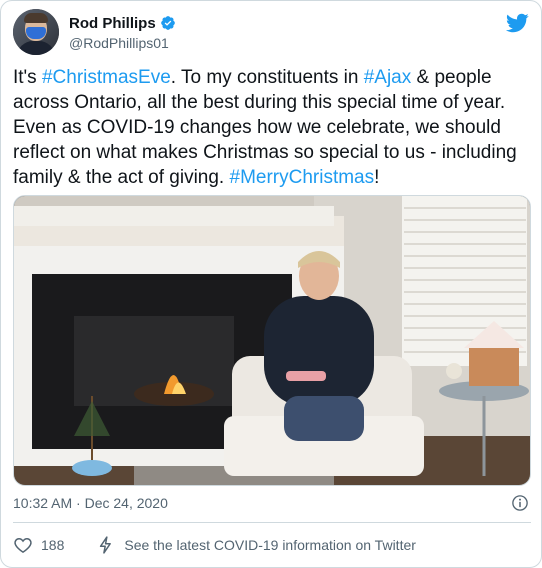 This screenshot has height=568, width=542. I want to click on tweet-text-segment: It's, so click(27, 77).